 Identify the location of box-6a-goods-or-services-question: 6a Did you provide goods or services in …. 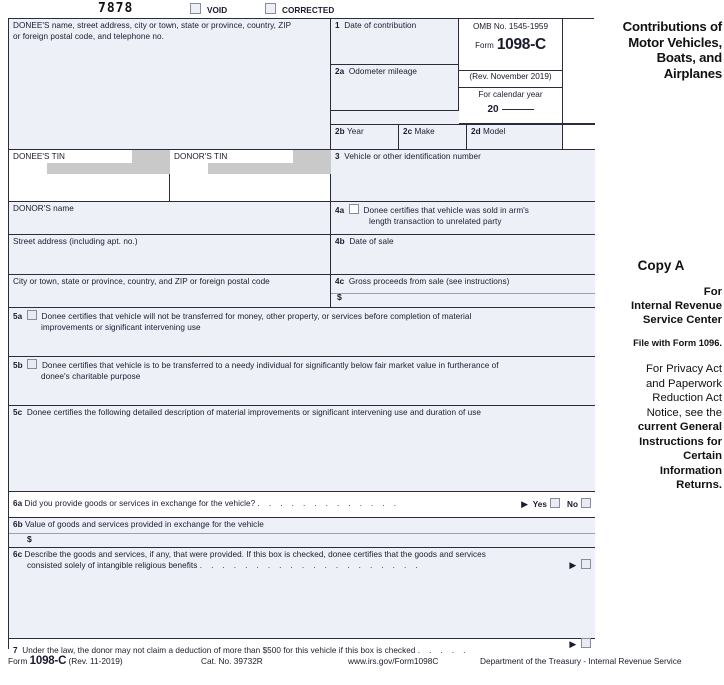
(302, 505).